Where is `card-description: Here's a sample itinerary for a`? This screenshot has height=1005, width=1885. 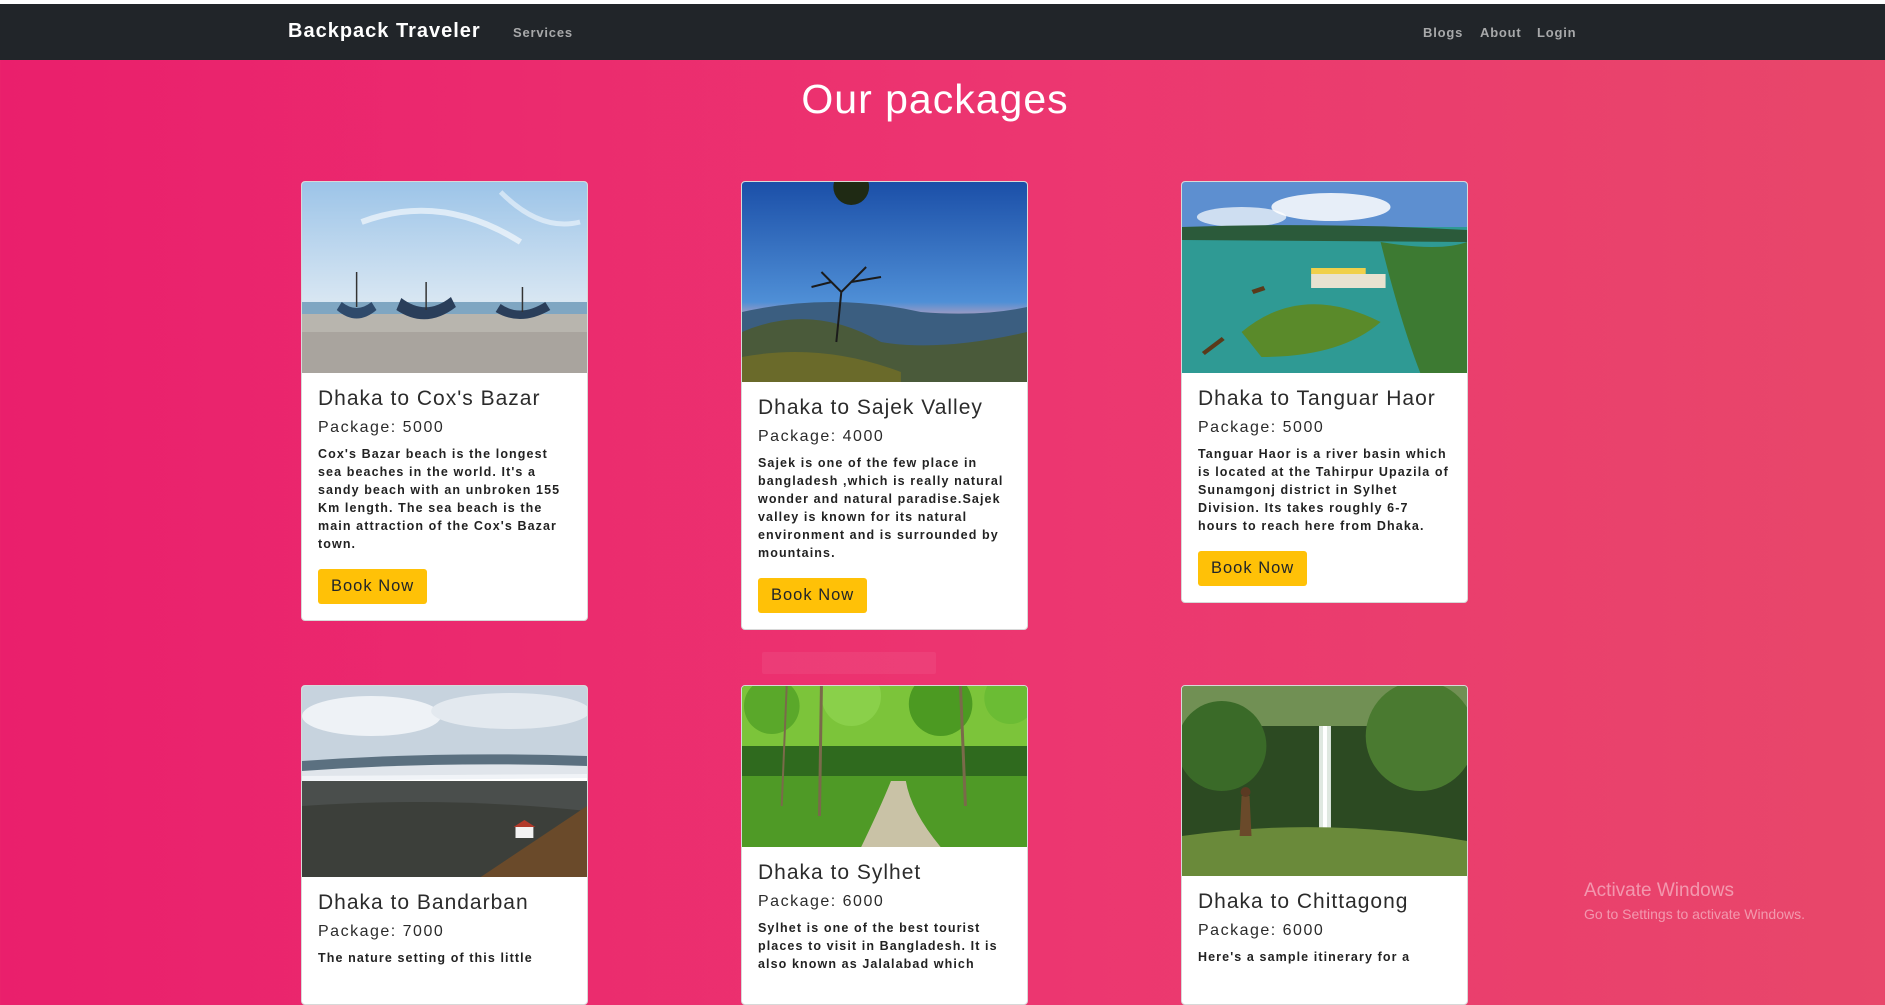 card-description: Here's a sample itinerary for a is located at coordinates (1304, 957).